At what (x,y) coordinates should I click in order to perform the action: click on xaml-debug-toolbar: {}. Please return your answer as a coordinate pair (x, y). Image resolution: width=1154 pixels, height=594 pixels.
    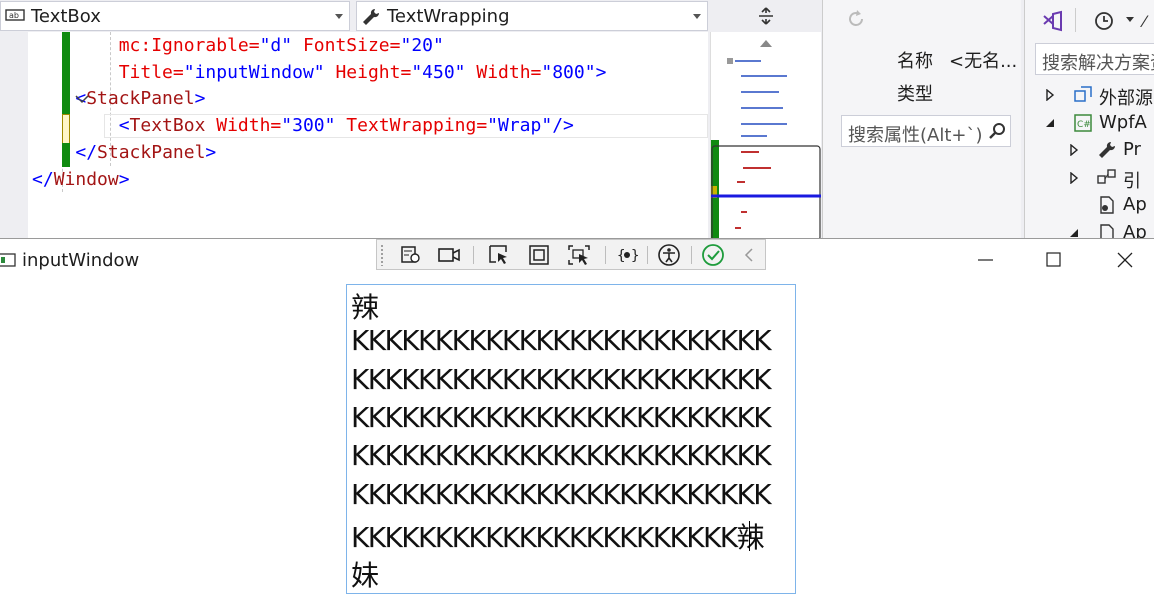
    Looking at the image, I should click on (571, 254).